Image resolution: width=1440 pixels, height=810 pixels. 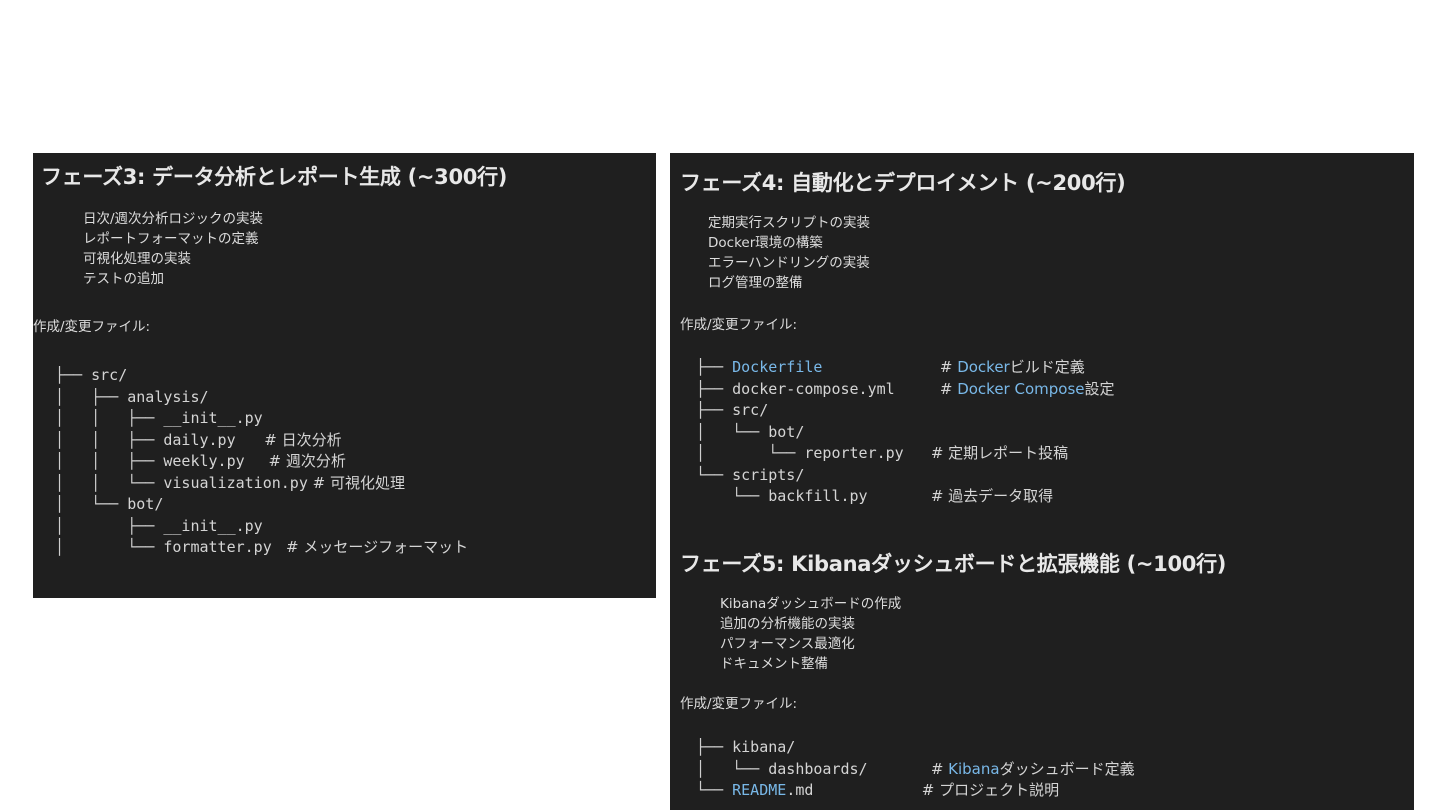 I want to click on list-item: テストの追加, so click(x=123, y=279).